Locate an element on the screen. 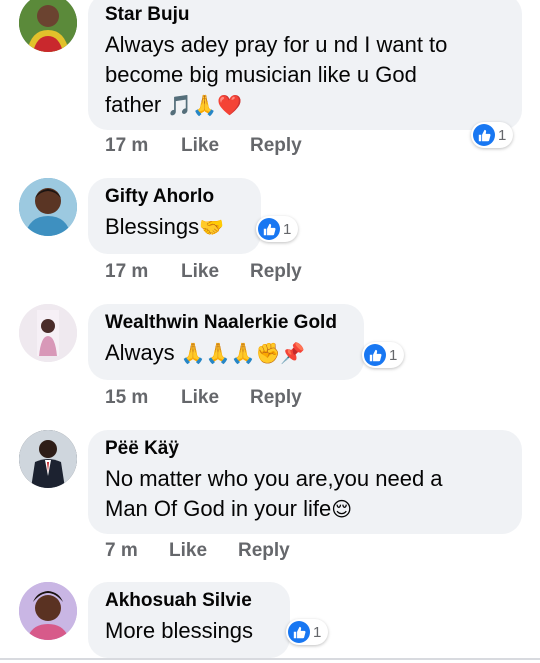 Image resolution: width=540 pixels, height=663 pixels. commenter-name: Pëë Käÿ is located at coordinates (305, 449).